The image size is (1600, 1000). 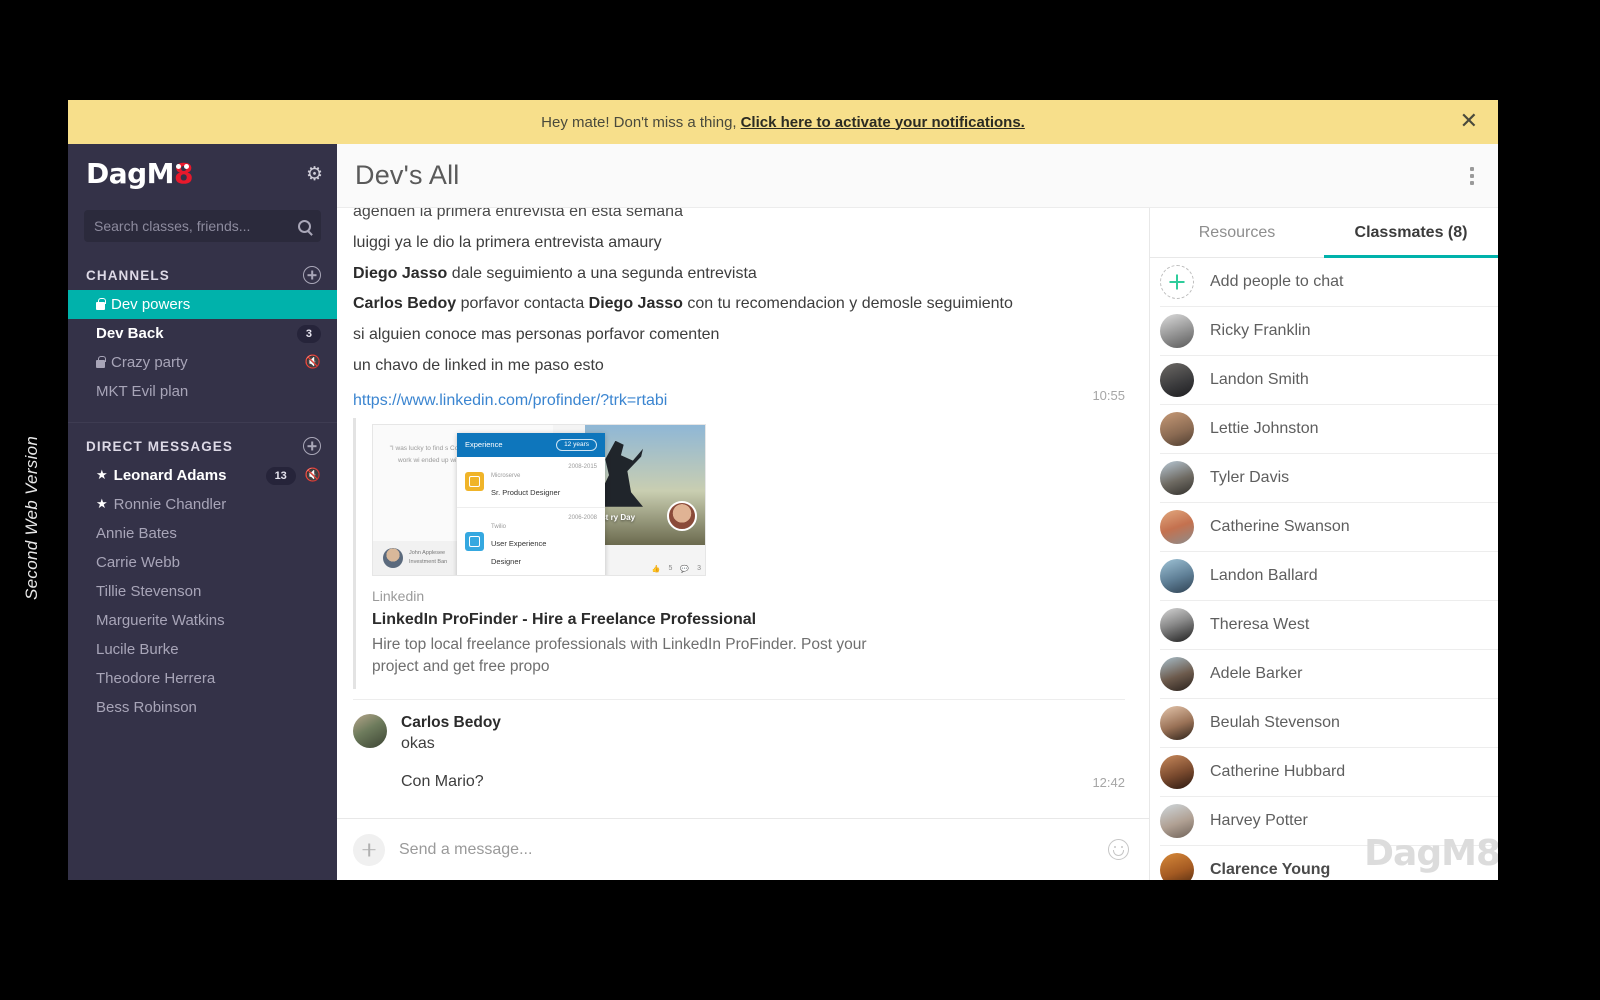 What do you see at coordinates (1329, 380) in the screenshot?
I see `list-item-person-1: Landon Smith` at bounding box center [1329, 380].